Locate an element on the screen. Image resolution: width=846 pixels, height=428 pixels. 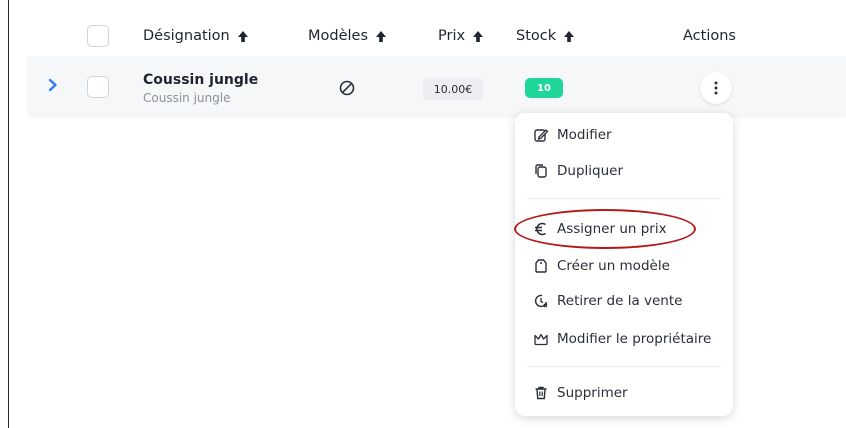
column-header-actions: Actions is located at coordinates (709, 36).